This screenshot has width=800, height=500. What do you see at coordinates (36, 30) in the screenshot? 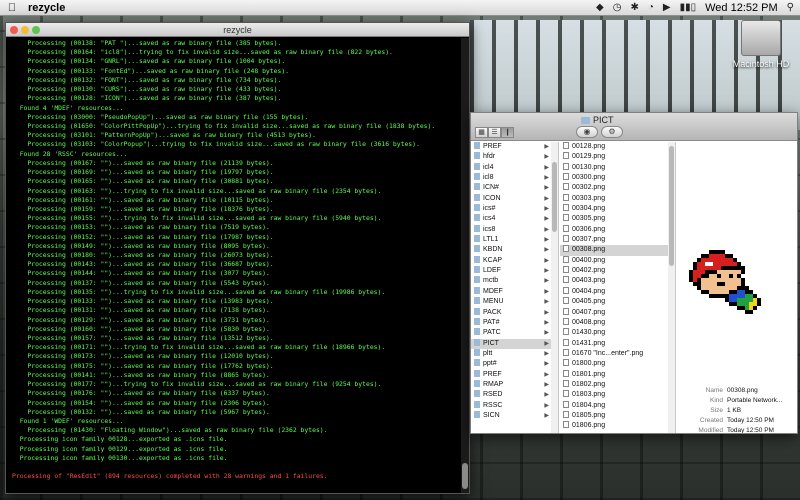
I see `zoom-button` at bounding box center [36, 30].